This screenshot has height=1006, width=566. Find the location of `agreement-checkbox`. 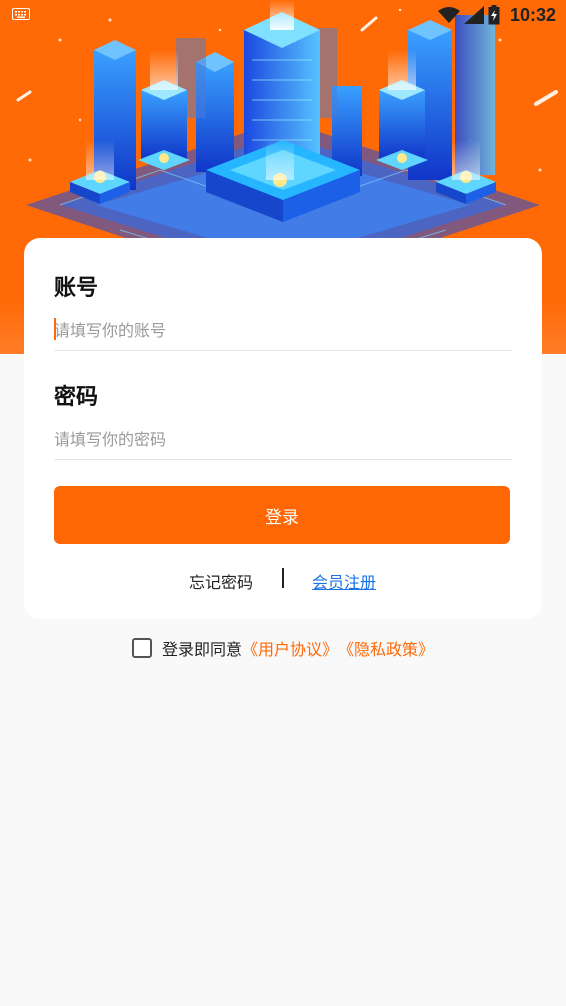

agreement-checkbox is located at coordinates (142, 648).